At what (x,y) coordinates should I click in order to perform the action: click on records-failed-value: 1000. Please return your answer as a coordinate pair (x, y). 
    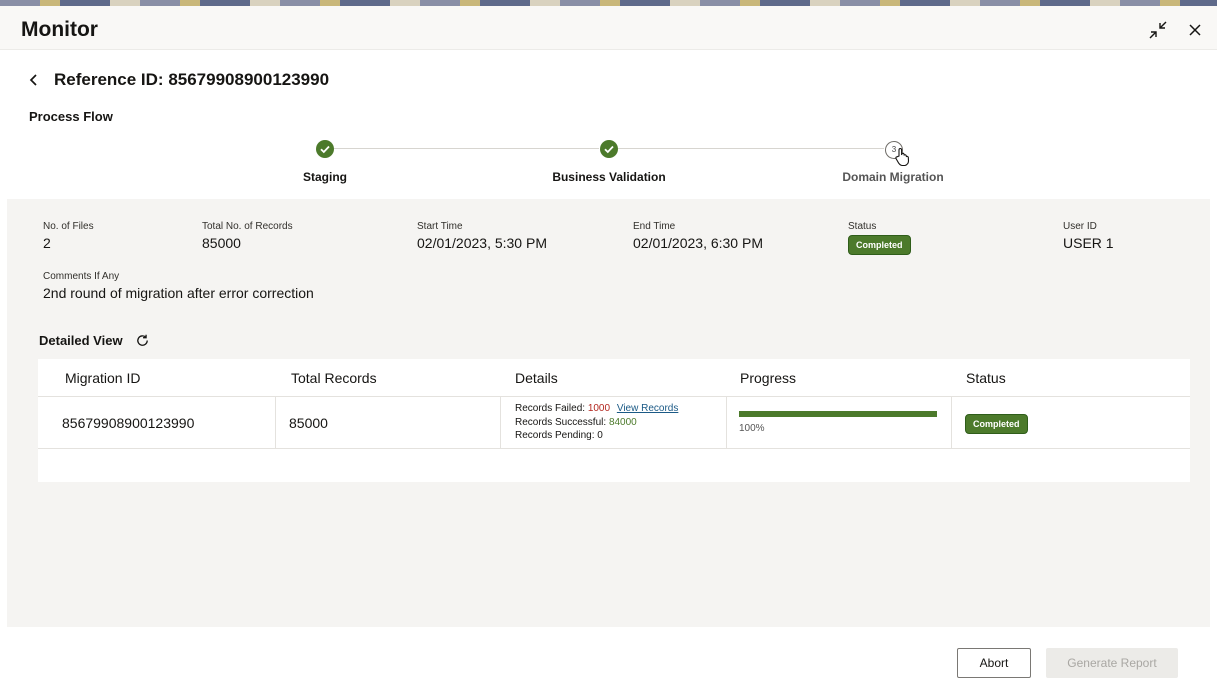
    Looking at the image, I should click on (599, 409).